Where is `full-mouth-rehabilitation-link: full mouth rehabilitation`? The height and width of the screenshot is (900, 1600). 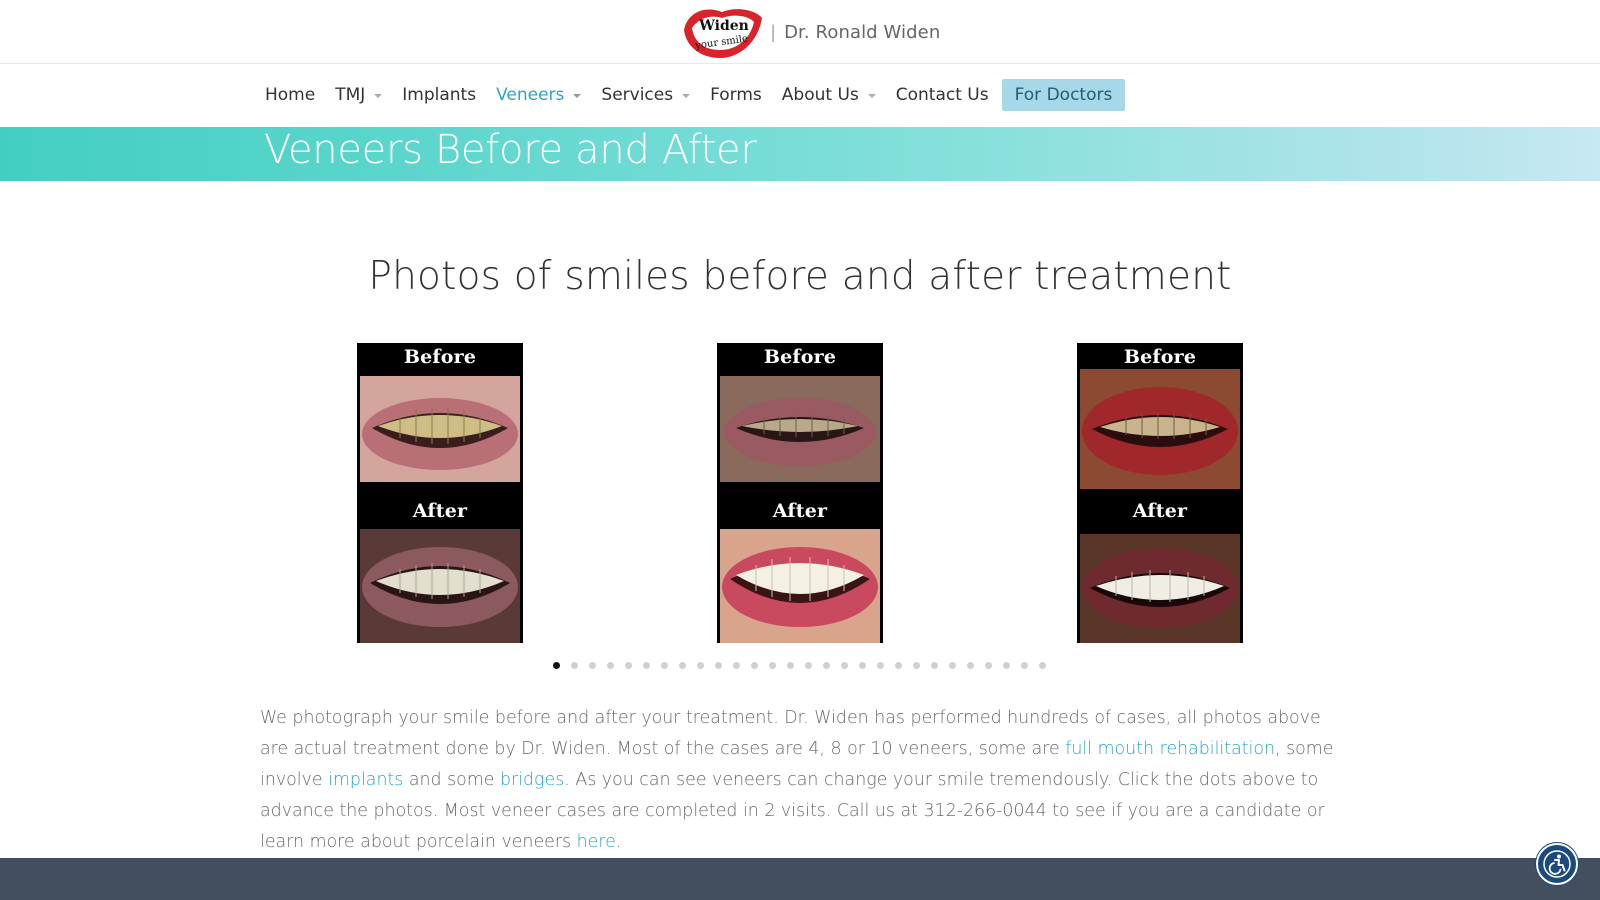
full-mouth-rehabilitation-link: full mouth rehabilitation is located at coordinates (1170, 749).